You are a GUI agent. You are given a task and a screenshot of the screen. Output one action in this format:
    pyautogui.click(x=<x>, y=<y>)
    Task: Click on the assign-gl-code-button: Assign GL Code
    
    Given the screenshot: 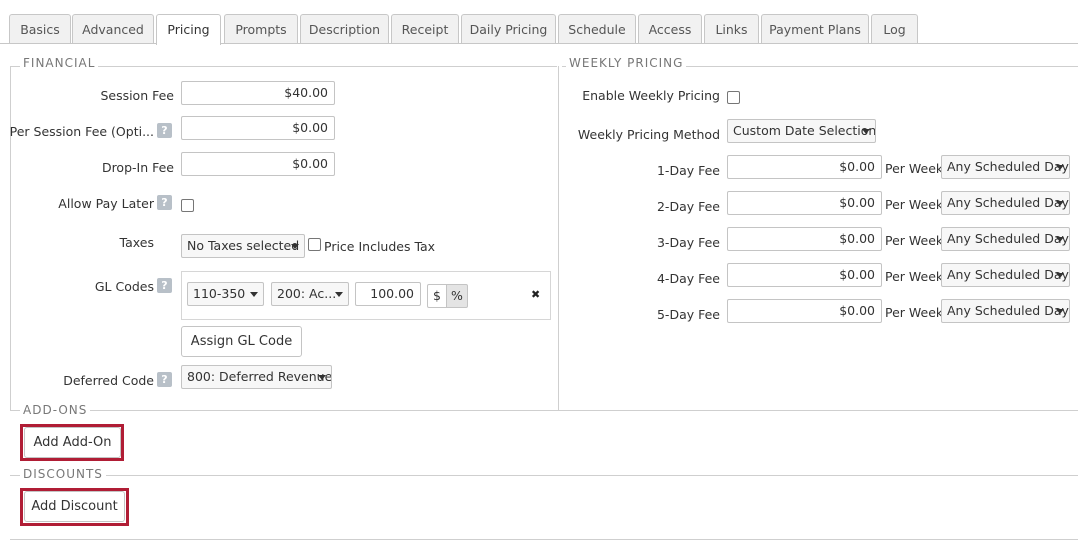 What is the action you would take?
    pyautogui.click(x=241, y=341)
    